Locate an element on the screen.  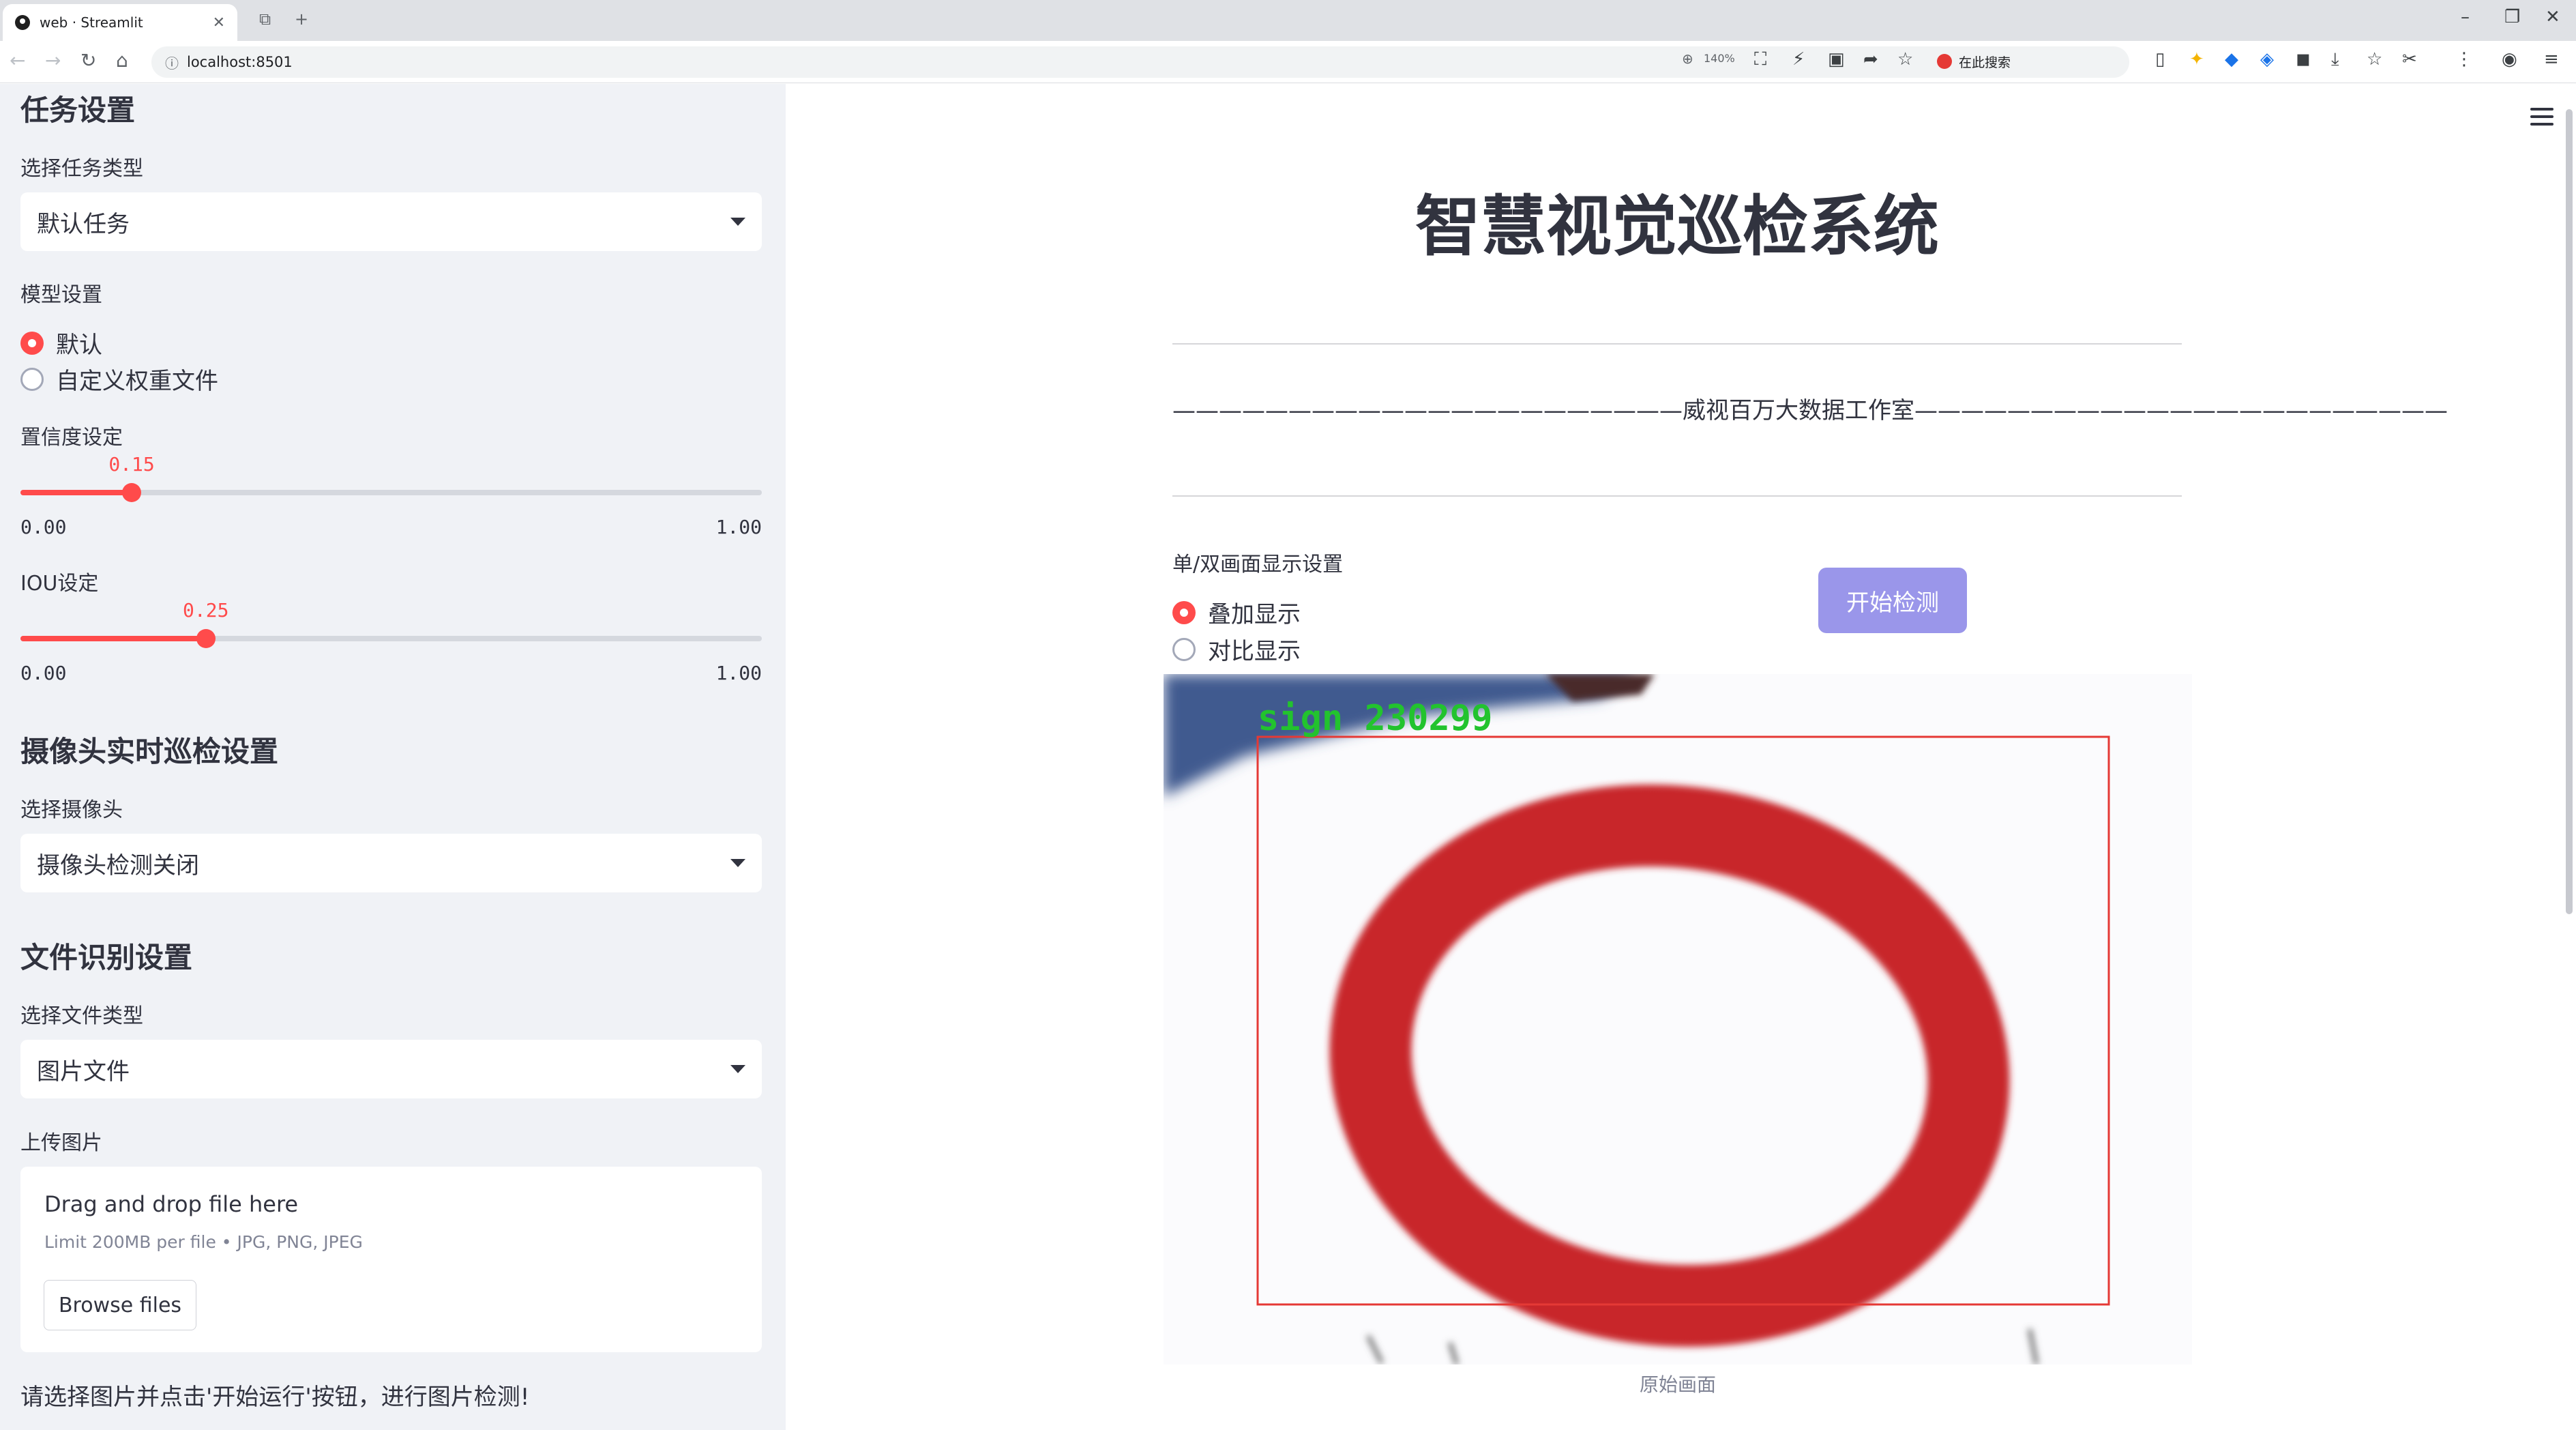
zoom-icon: ⊕ is located at coordinates (1687, 59).